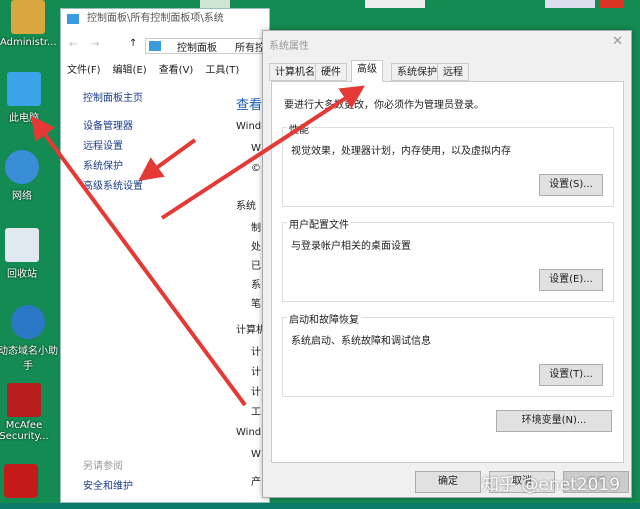 This screenshot has height=509, width=640. I want to click on arrow-to-advanced-settings, so click(167, 160).